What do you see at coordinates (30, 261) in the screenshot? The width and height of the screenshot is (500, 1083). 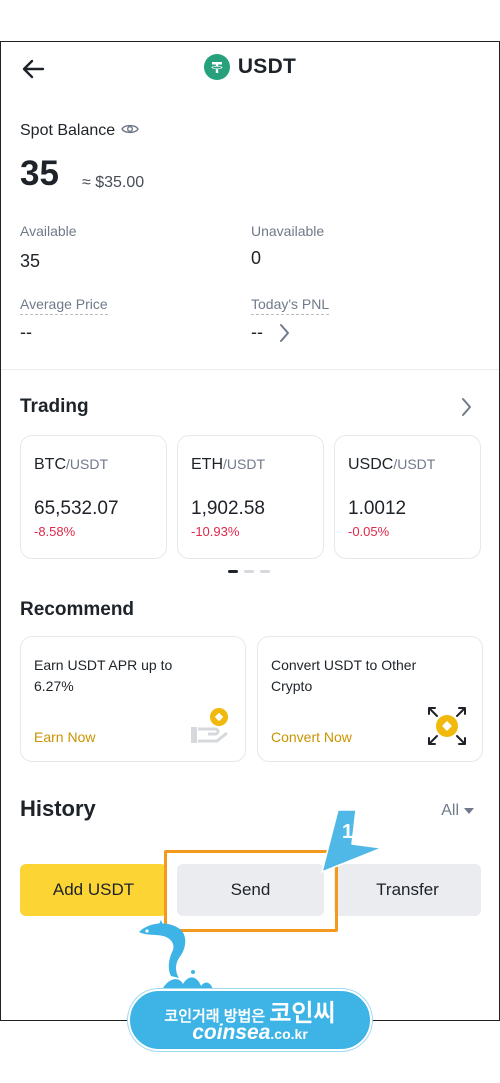 I see `available-value: 35` at bounding box center [30, 261].